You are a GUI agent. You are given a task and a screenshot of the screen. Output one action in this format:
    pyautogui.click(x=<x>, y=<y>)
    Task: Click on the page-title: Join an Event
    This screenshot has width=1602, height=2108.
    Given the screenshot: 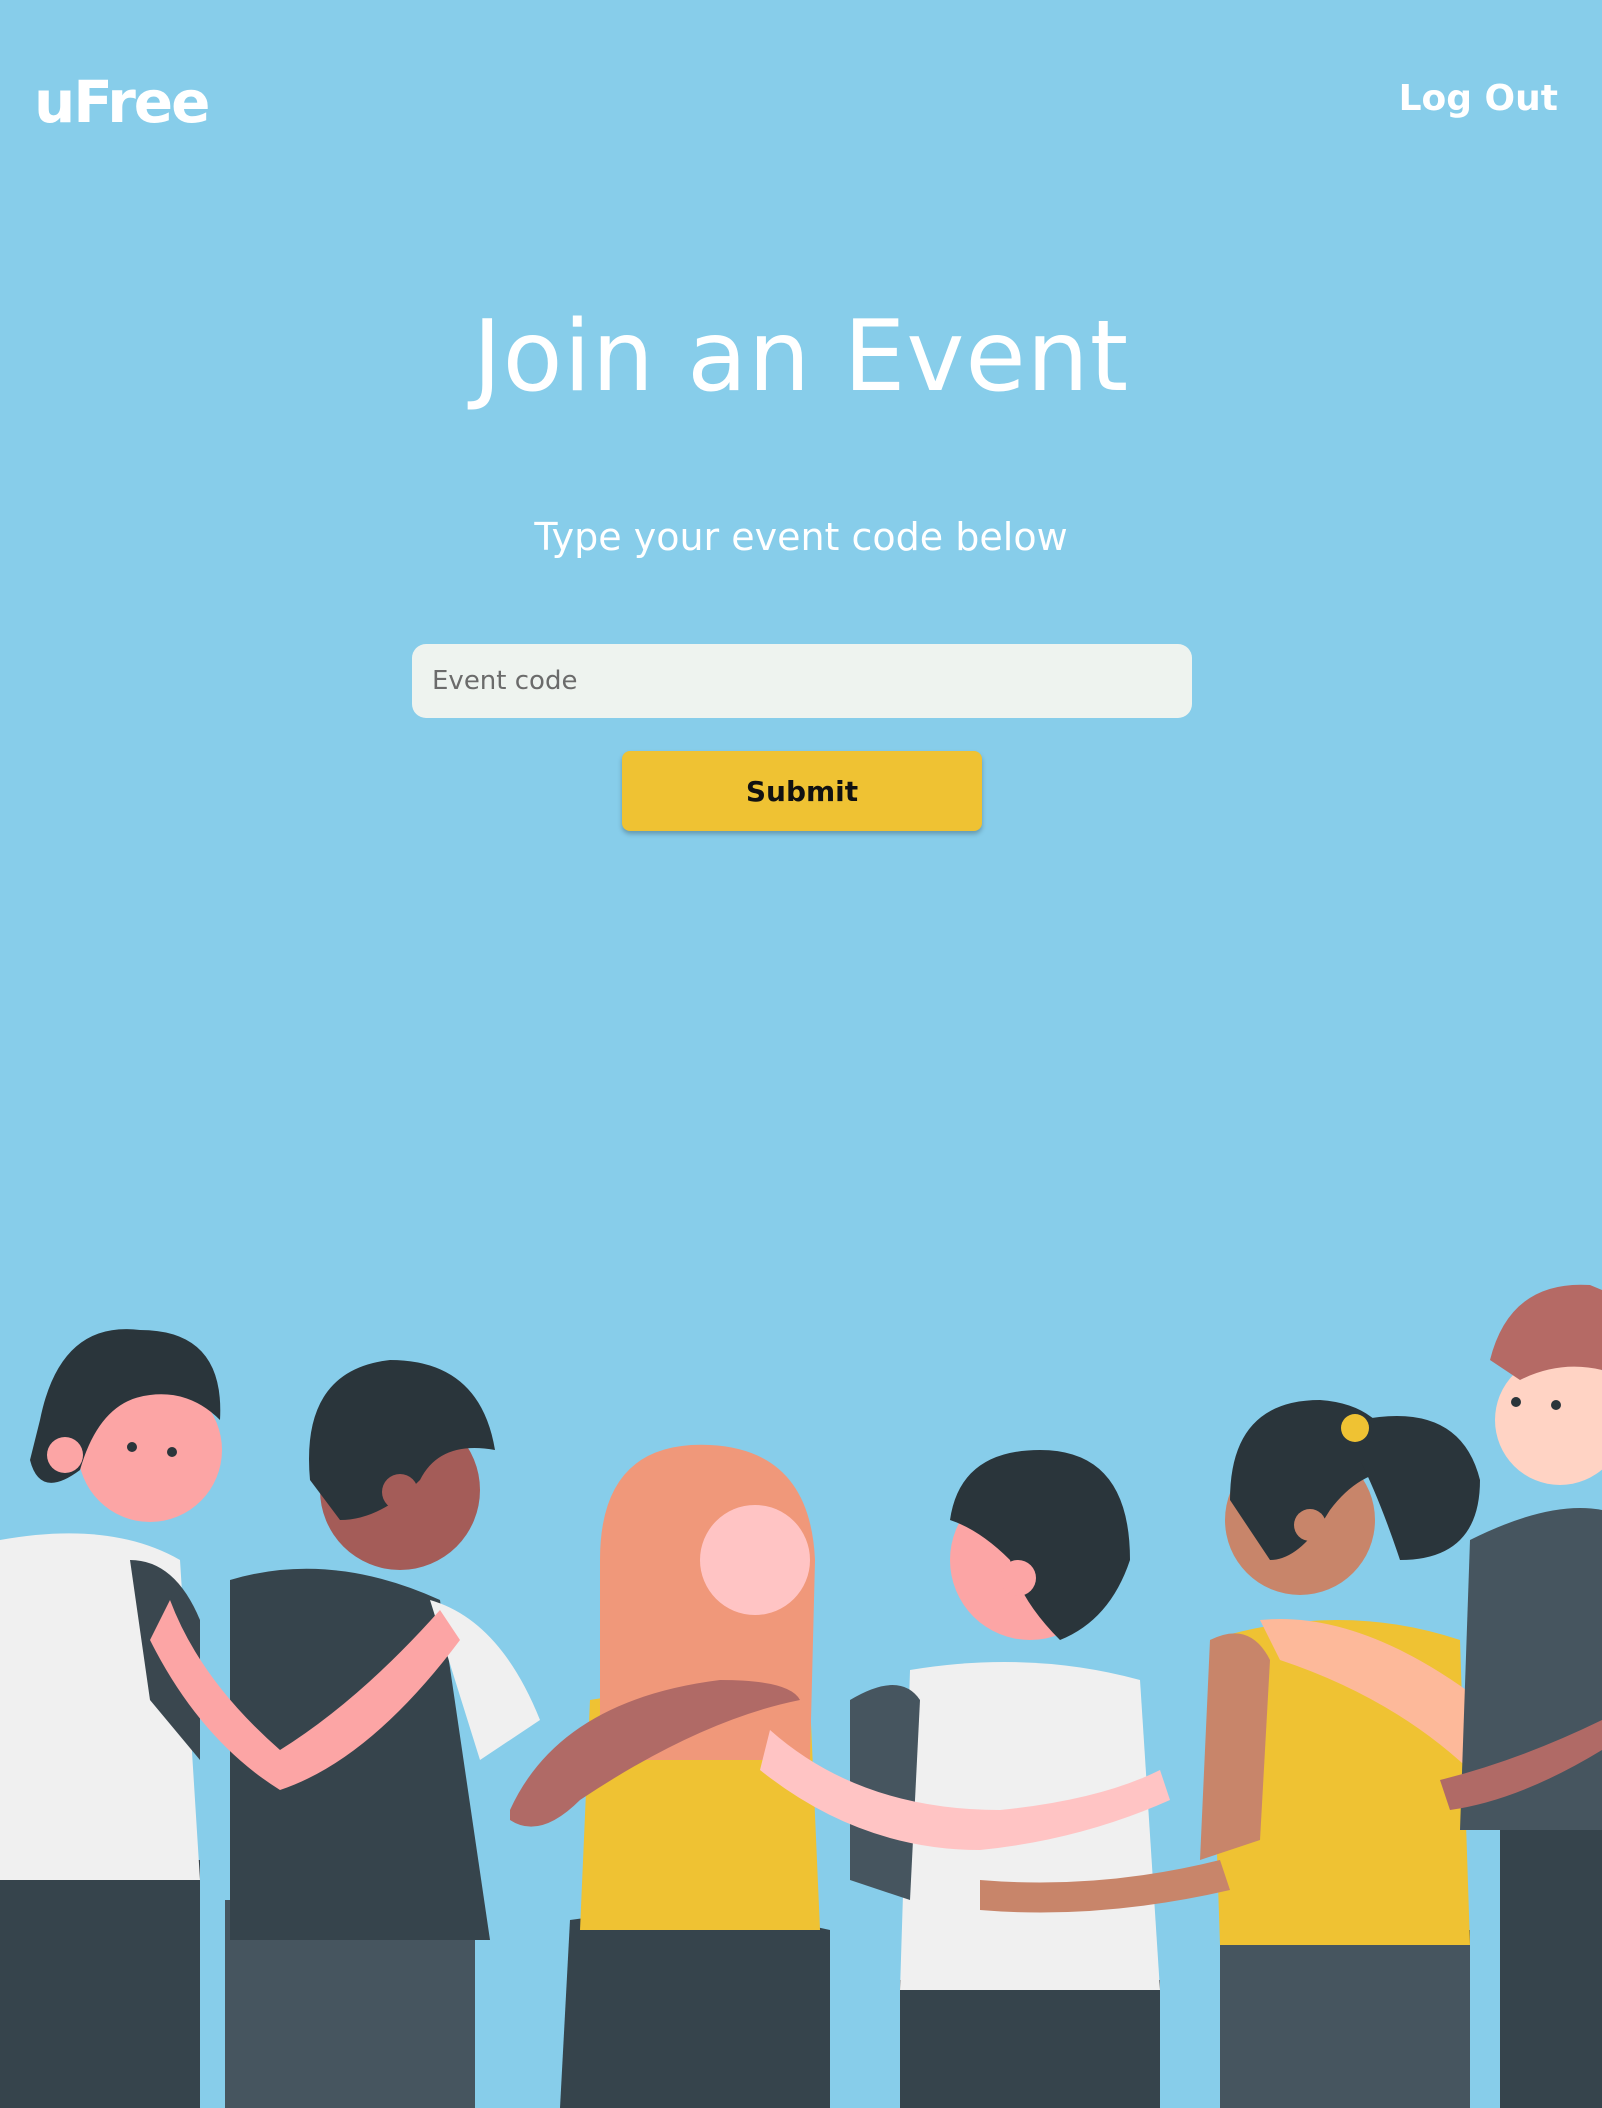 What is the action you would take?
    pyautogui.click(x=801, y=357)
    